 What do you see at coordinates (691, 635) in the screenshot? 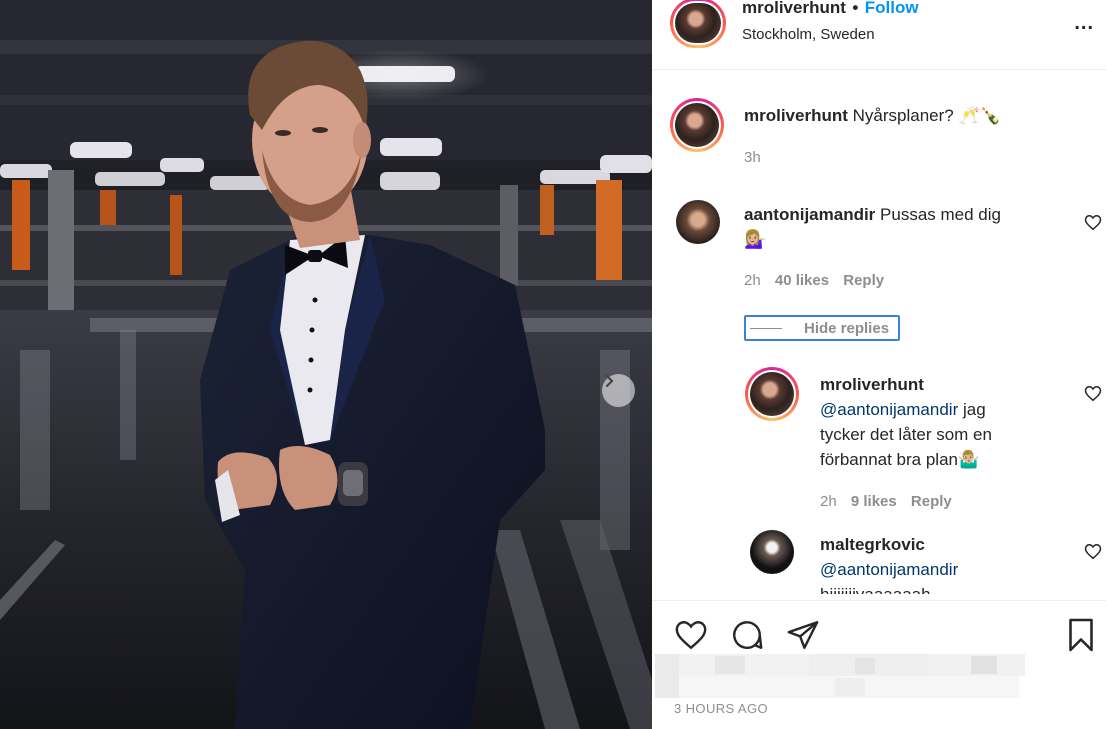
I see `like-heart-icon` at bounding box center [691, 635].